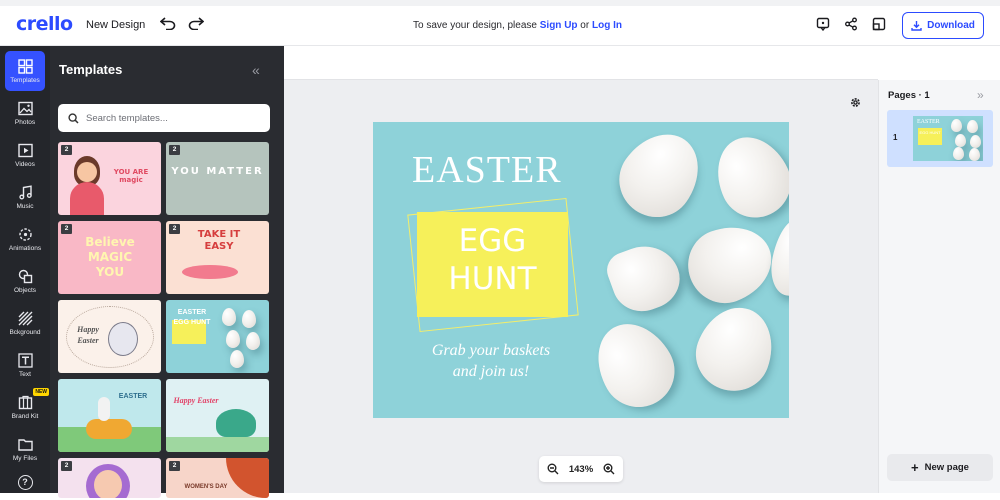 The image size is (1000, 500). Describe the element at coordinates (25, 234) in the screenshot. I see `animations-icon` at that location.